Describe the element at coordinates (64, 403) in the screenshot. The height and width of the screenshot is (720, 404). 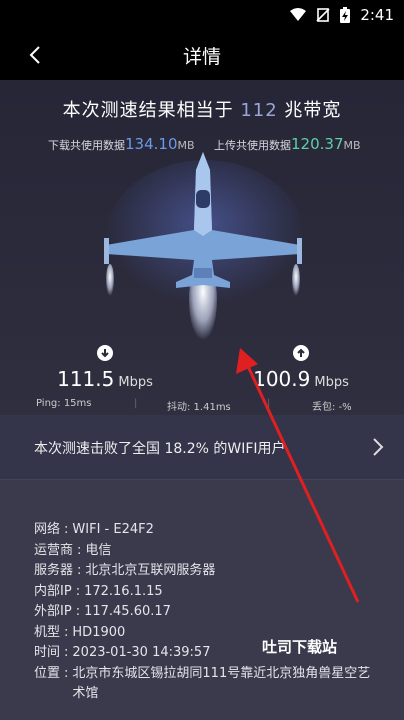
I see `ping-stat: Ping: 15ms` at that location.